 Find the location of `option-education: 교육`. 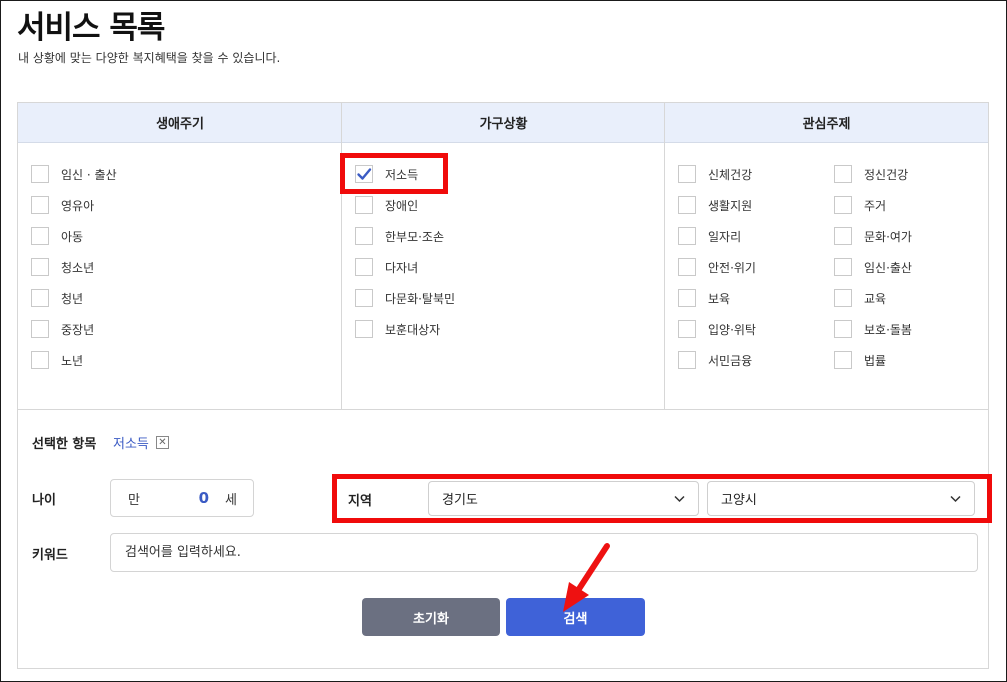

option-education: 교육 is located at coordinates (860, 298).